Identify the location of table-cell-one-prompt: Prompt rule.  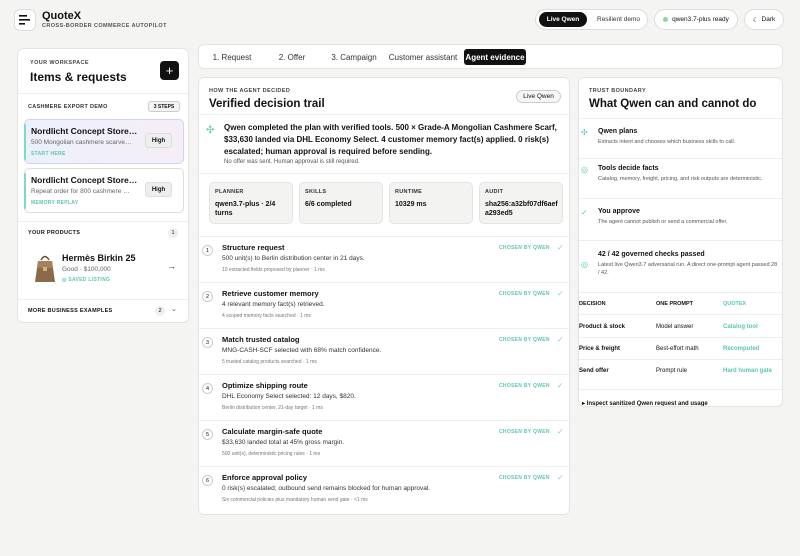
(672, 371).